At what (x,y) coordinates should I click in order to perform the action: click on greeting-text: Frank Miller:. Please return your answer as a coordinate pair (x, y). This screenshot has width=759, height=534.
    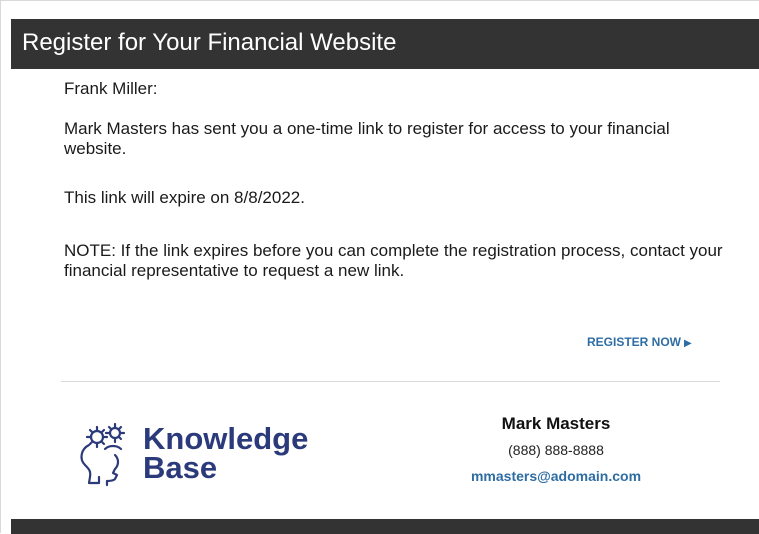
    Looking at the image, I should click on (111, 88).